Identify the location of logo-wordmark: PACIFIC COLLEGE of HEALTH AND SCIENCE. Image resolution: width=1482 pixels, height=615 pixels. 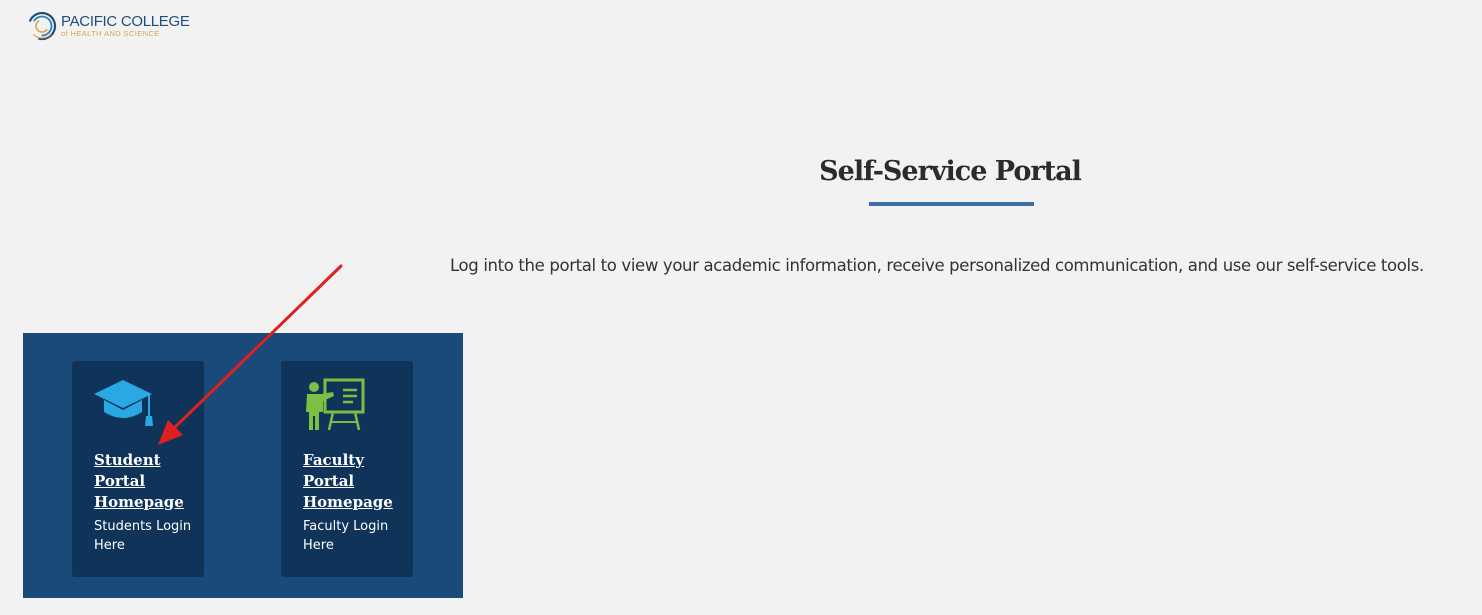
(125, 26).